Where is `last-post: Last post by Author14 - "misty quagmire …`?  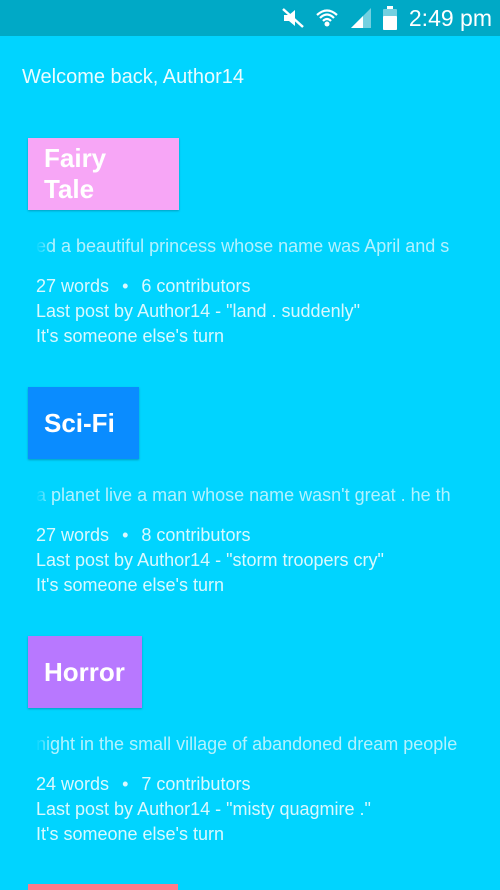 last-post: Last post by Author14 - "misty quagmire … is located at coordinates (203, 809).